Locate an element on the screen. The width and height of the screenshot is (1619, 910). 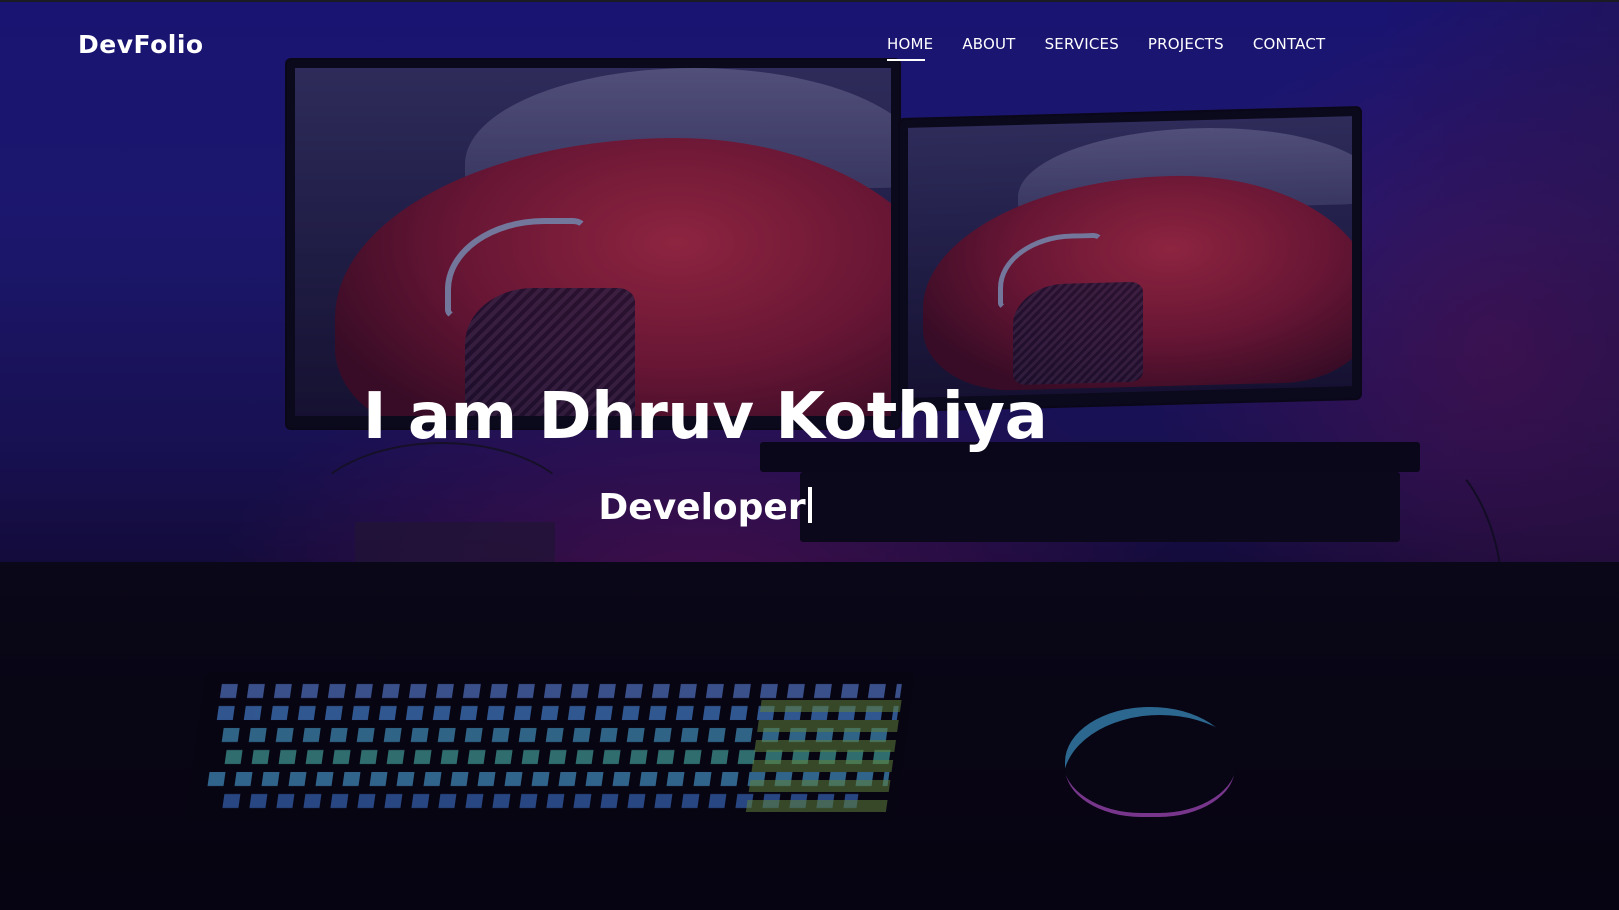
typing-cursor is located at coordinates (809, 505).